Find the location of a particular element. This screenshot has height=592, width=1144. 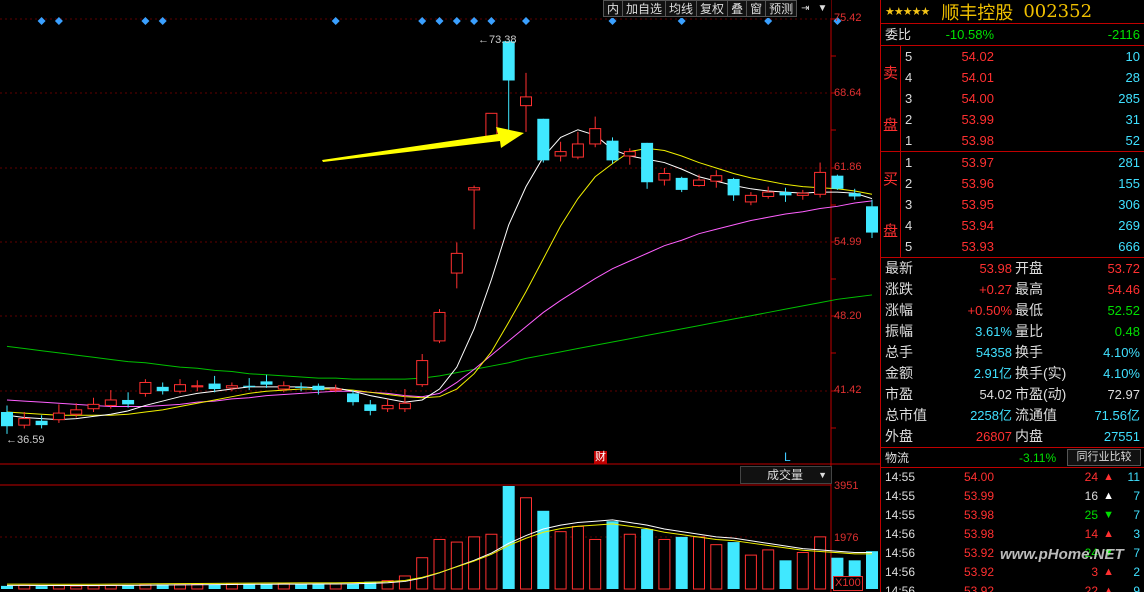

tick-row: 14:56 53.98 14 ▲ 3 is located at coordinates (1012, 534).